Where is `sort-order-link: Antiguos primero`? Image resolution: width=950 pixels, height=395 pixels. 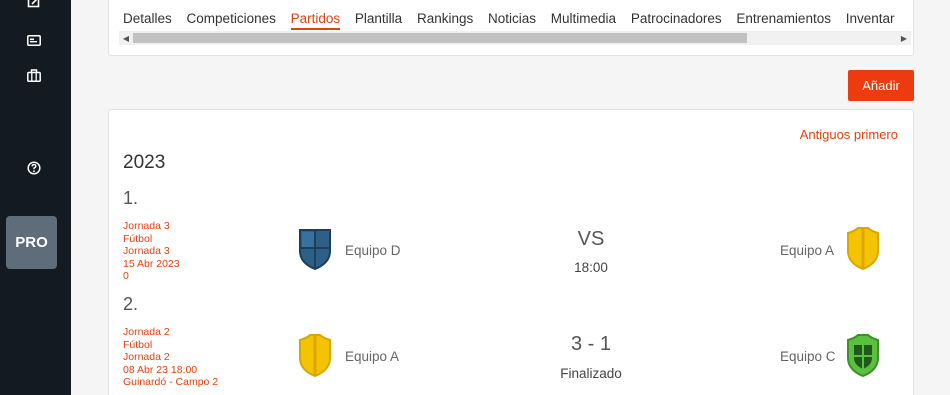 sort-order-link: Antiguos primero is located at coordinates (849, 134).